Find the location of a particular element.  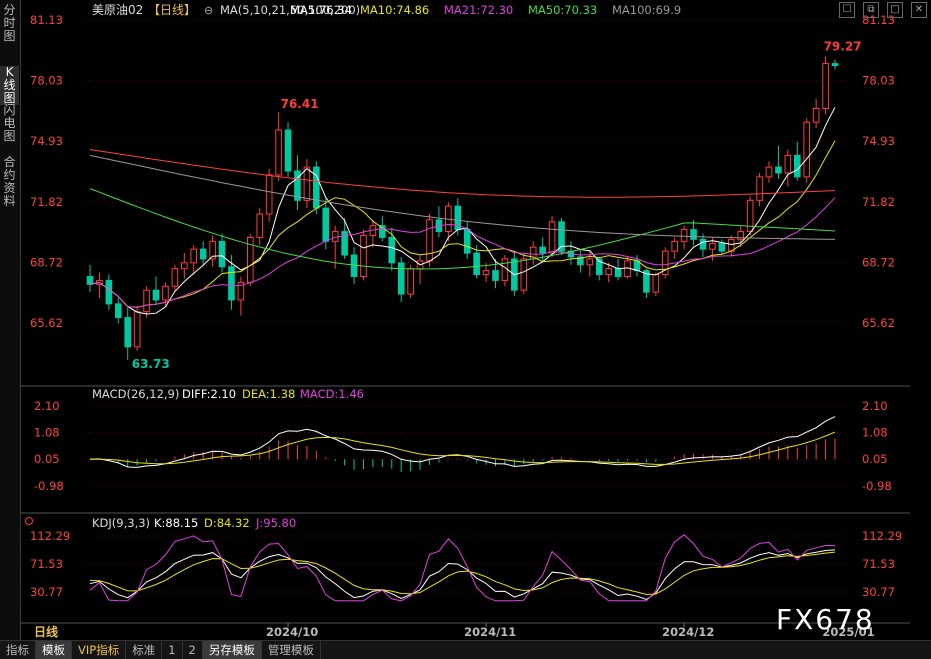

macd-tick-right: -0.98 is located at coordinates (877, 486).